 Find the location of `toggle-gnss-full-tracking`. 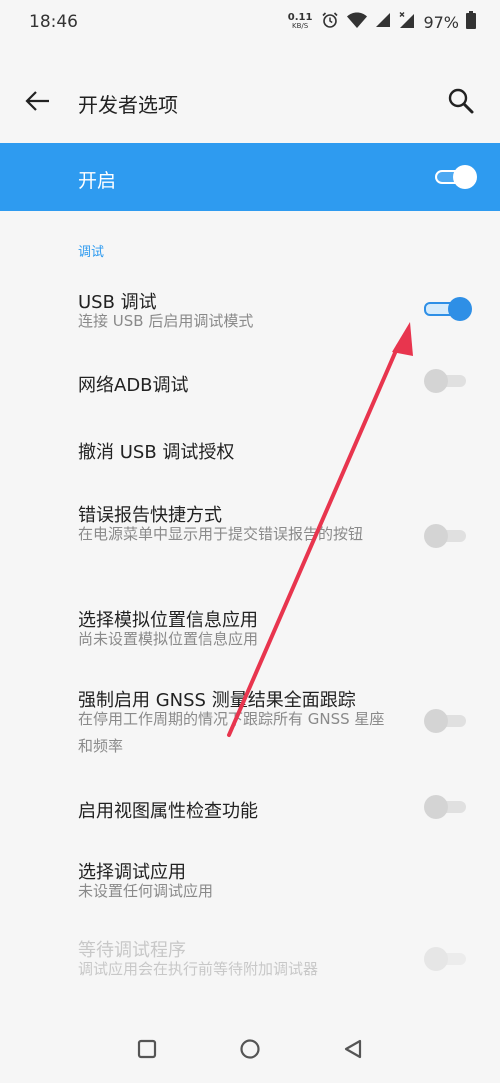

toggle-gnss-full-tracking is located at coordinates (445, 721).